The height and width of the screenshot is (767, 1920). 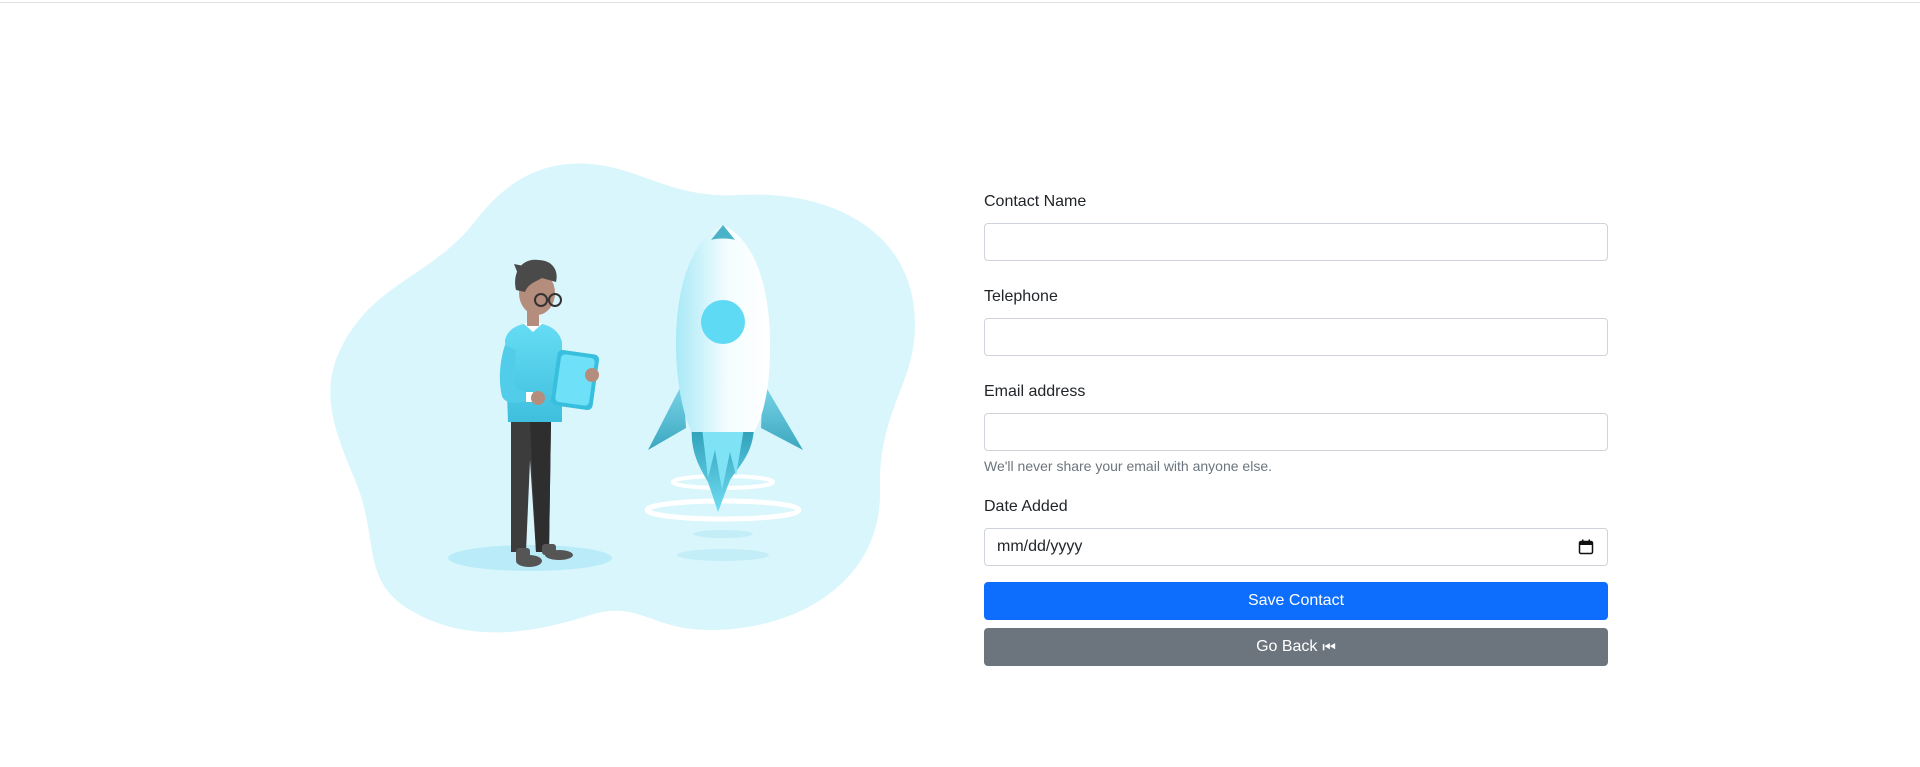 I want to click on telephone-field: Telephone, so click(x=1296, y=321).